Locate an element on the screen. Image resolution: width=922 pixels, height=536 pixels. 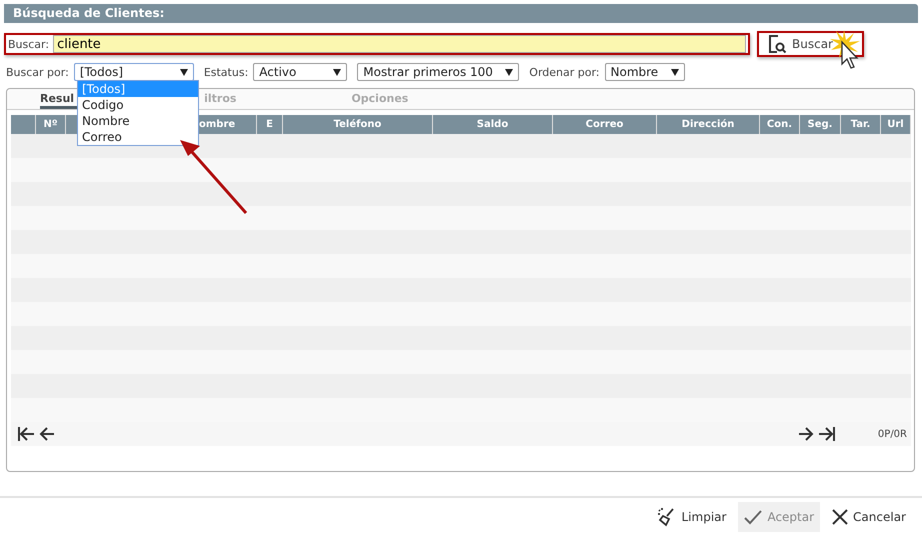
search-label: Buscar: is located at coordinates (29, 44).